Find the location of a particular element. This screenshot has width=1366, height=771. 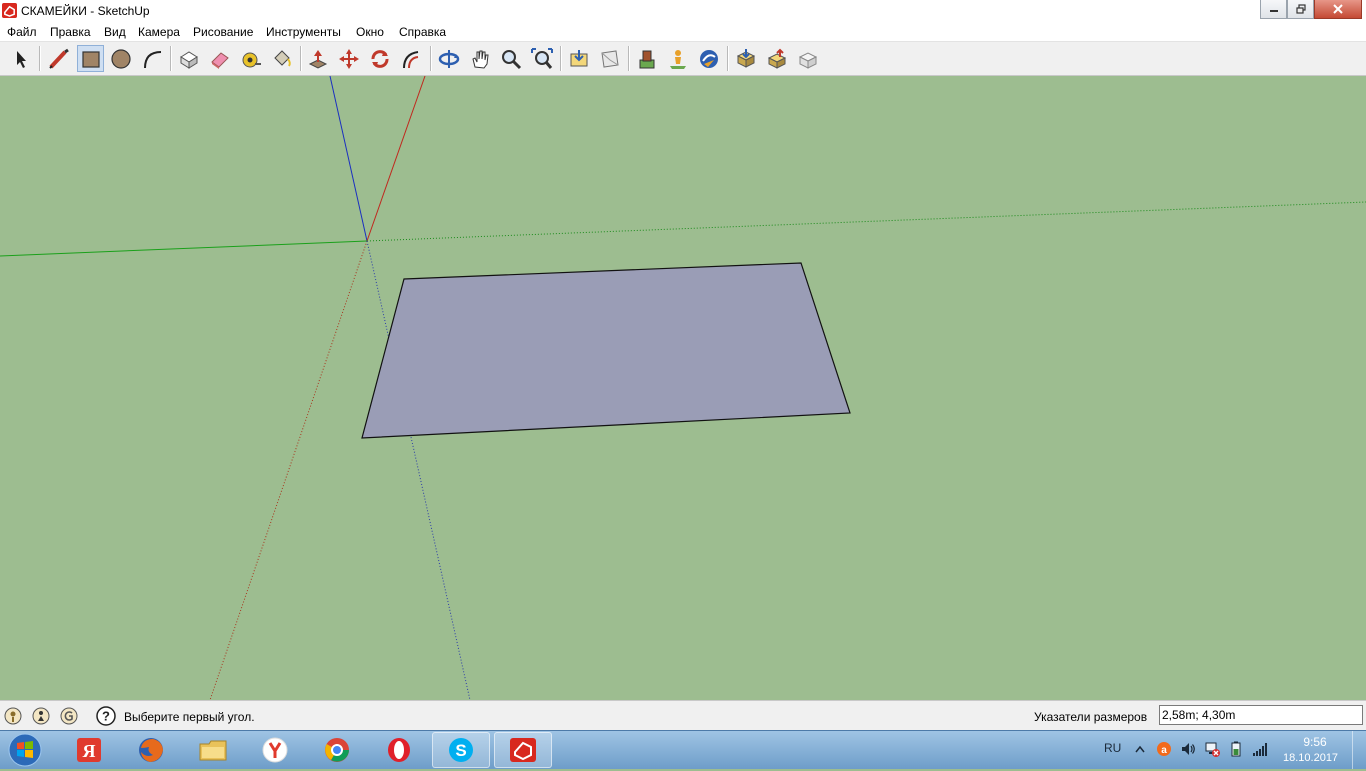

tape-measure-icon is located at coordinates (251, 59).